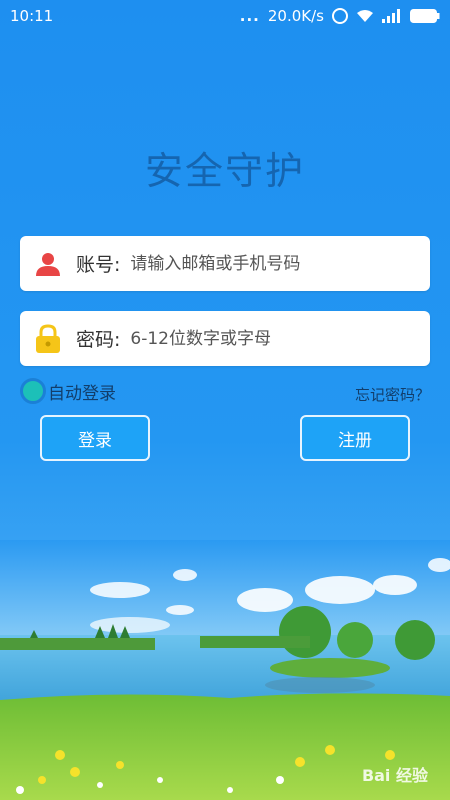  I want to click on battery-icon, so click(425, 16).